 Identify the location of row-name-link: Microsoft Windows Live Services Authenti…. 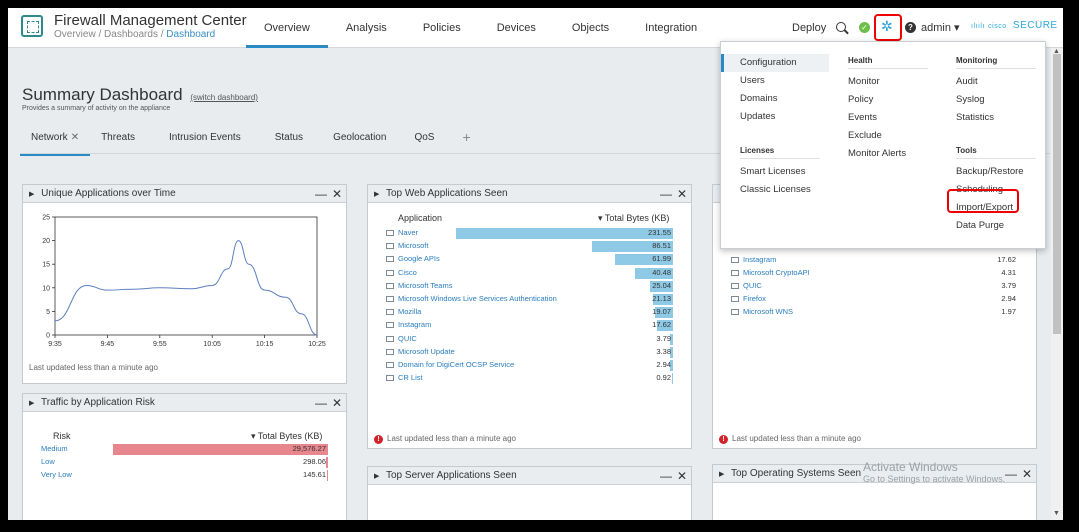
(471, 298).